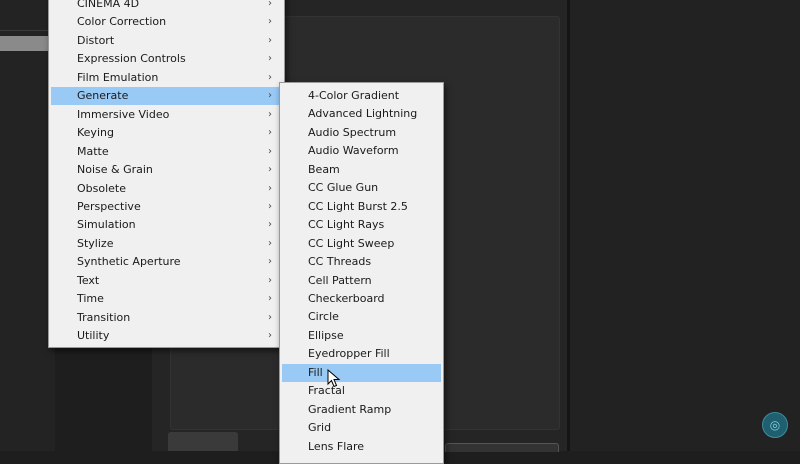  What do you see at coordinates (165, 244) in the screenshot?
I see `menu-item-stylize: Stylize ›` at bounding box center [165, 244].